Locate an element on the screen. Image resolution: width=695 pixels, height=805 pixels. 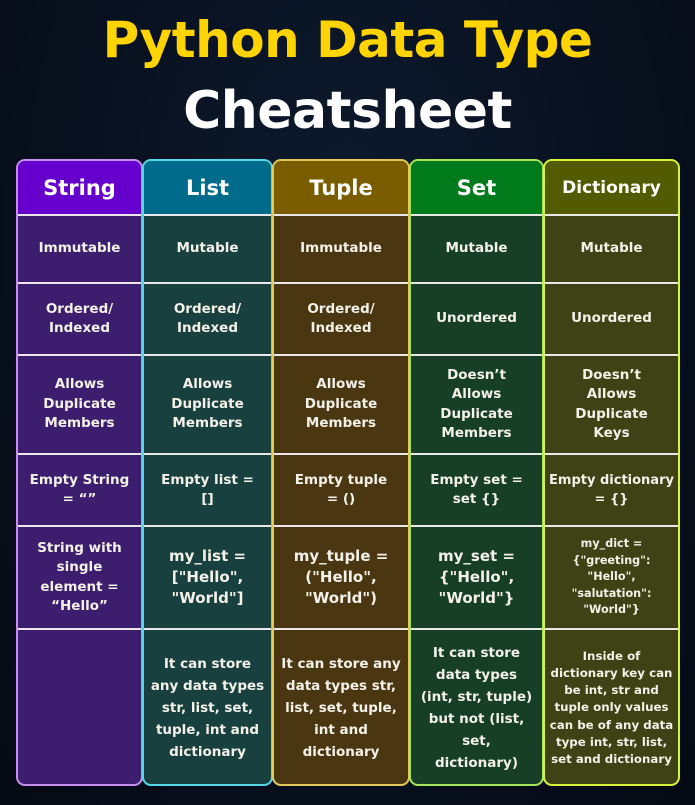
cell-empty: Empty set = set {} is located at coordinates (476, 491).